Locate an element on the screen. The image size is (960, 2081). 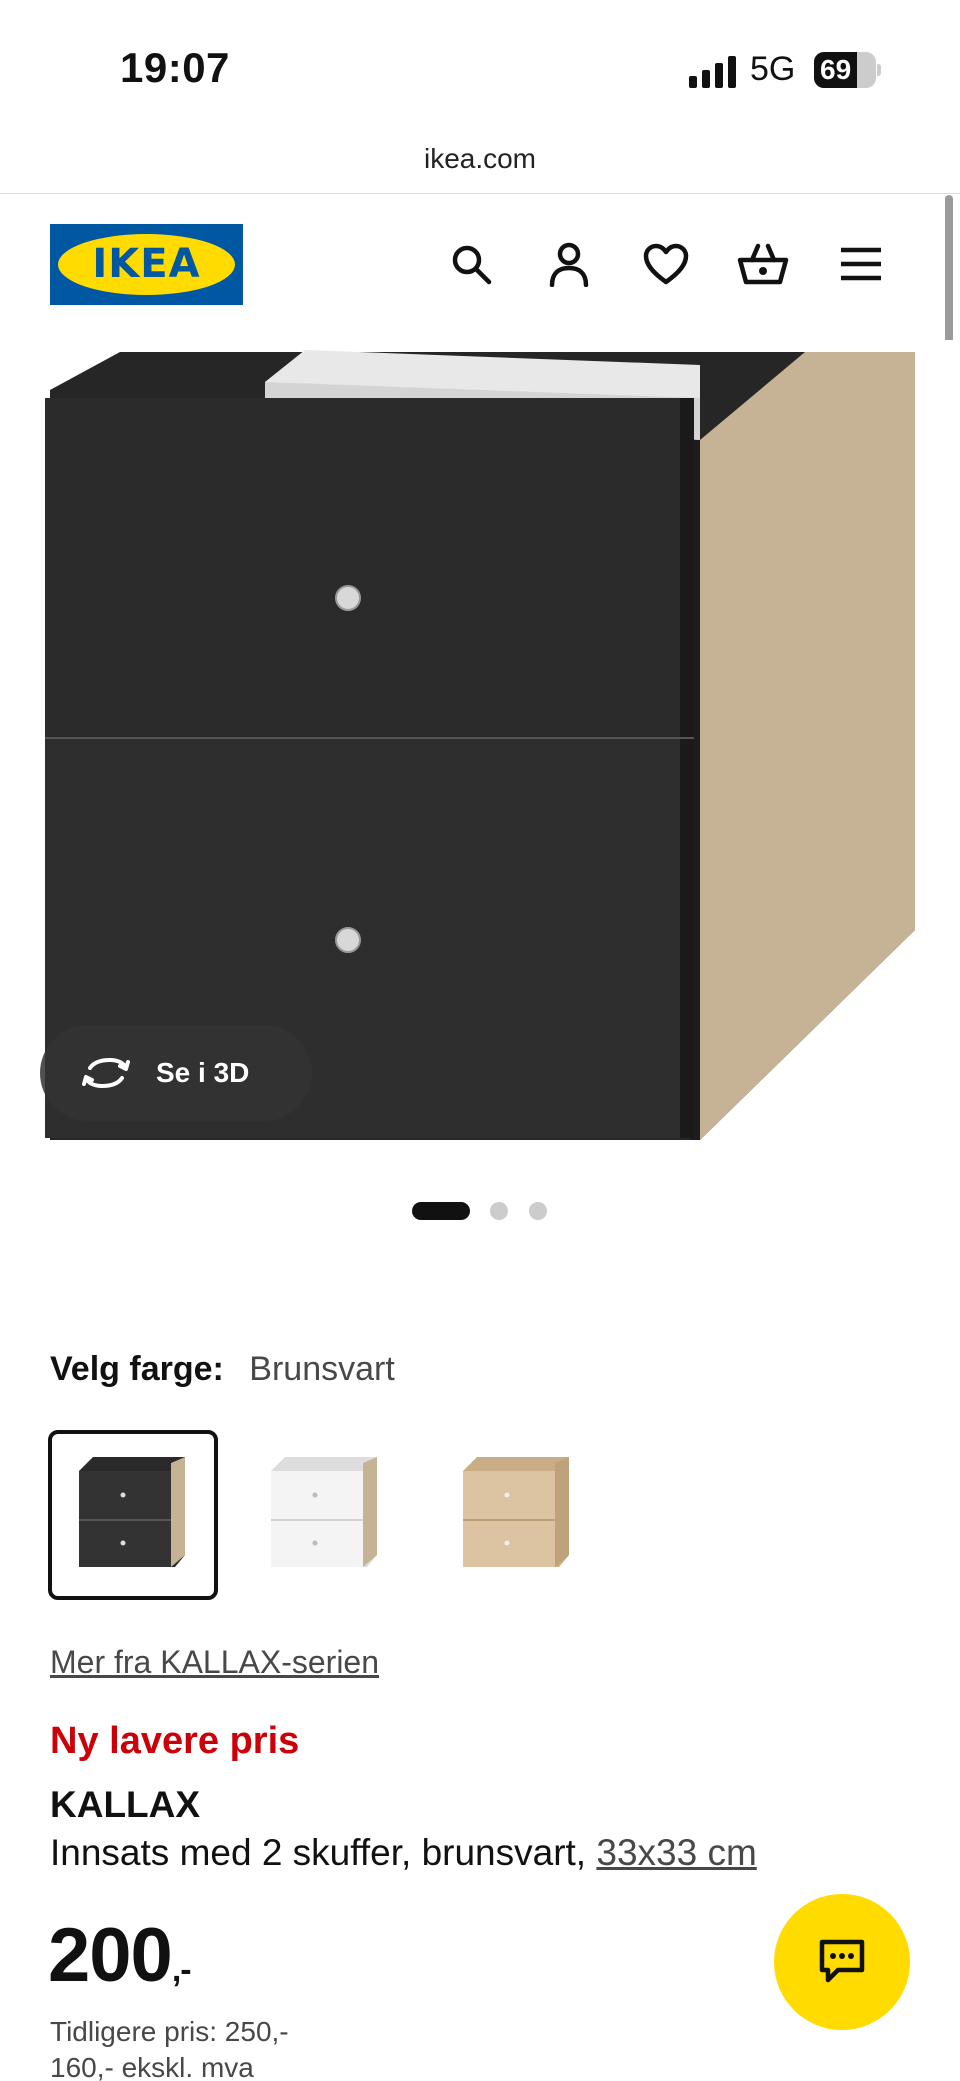
size-link: 33x33 cm is located at coordinates (676, 1852).